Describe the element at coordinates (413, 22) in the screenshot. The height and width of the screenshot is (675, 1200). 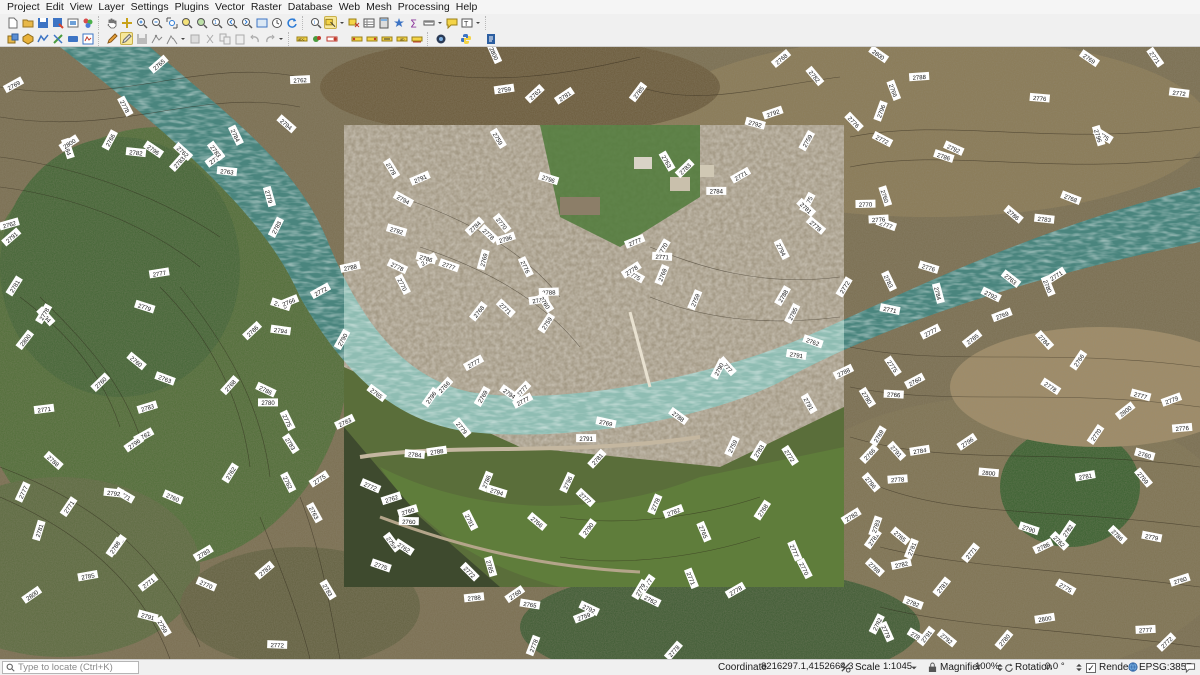
I see `sum-icon: Σ` at that location.